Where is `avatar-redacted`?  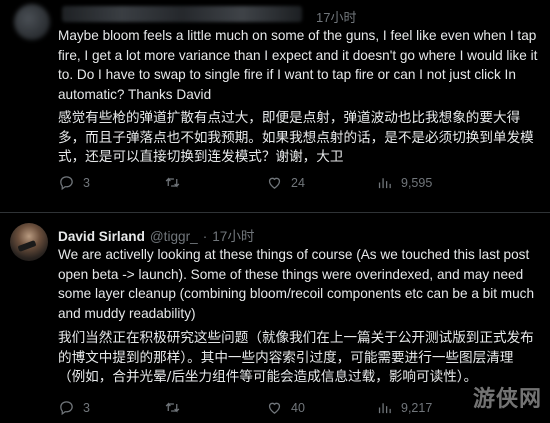 avatar-redacted is located at coordinates (32, 22).